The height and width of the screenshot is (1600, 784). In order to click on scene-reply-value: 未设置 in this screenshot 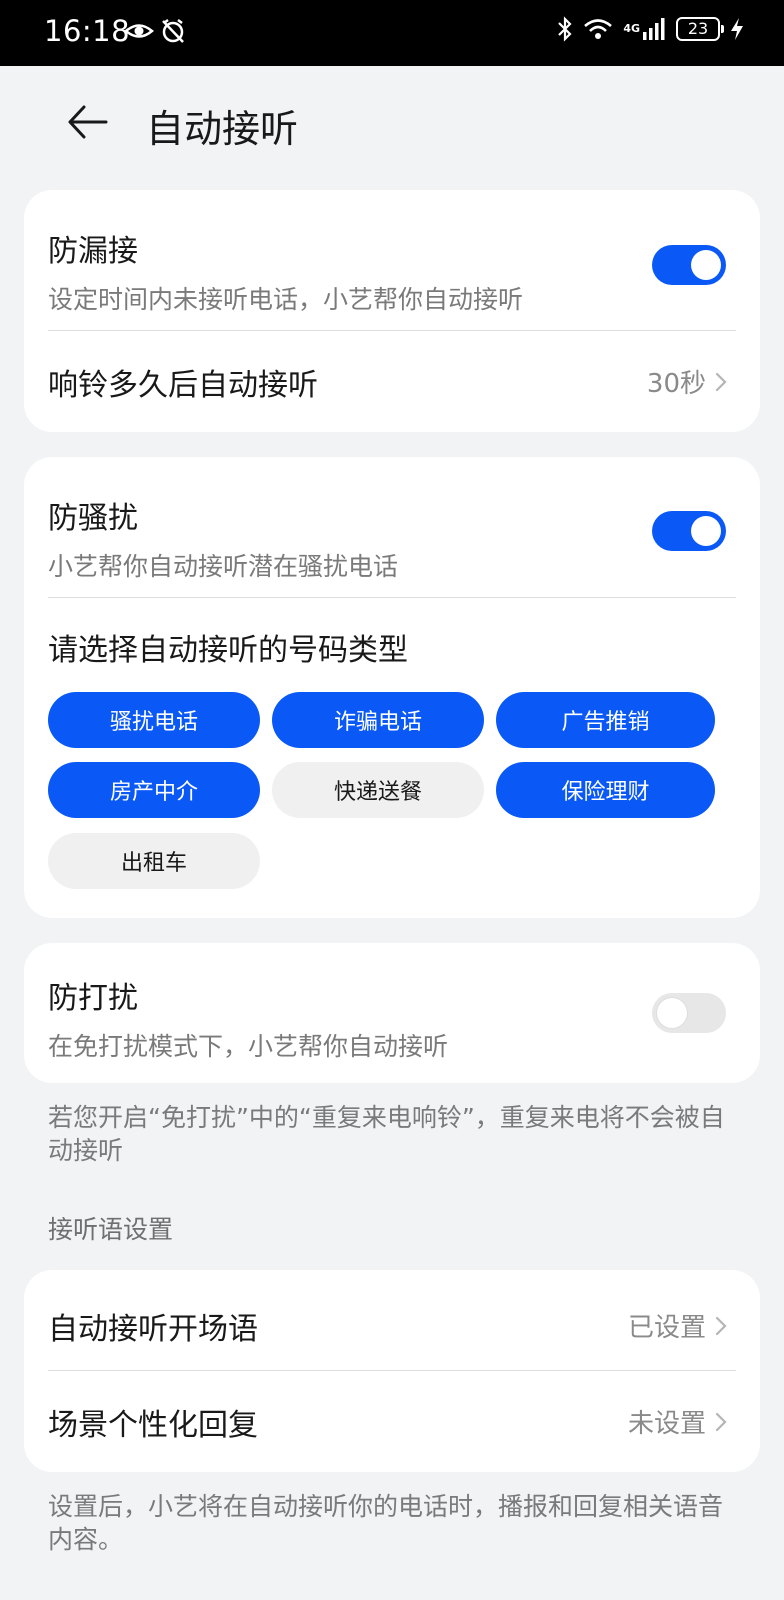, I will do `click(679, 1421)`.